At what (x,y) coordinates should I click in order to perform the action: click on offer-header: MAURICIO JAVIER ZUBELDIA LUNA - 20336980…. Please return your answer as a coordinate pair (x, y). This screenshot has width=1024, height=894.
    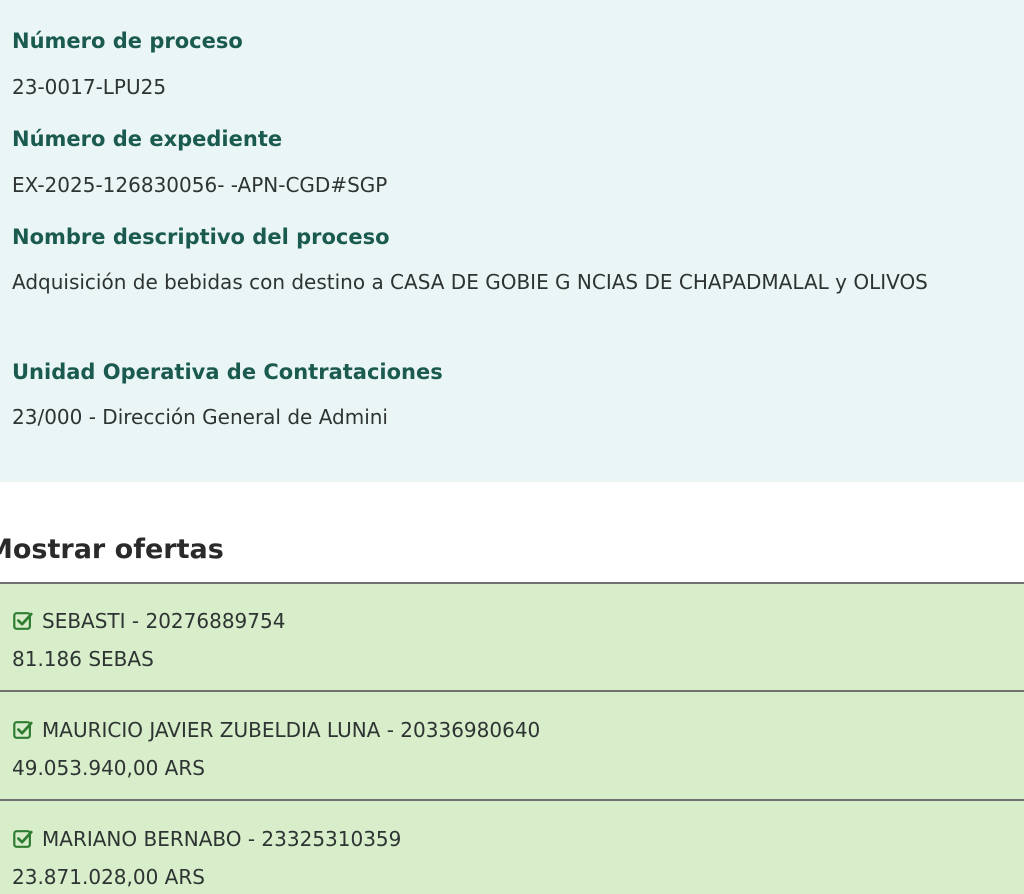
    Looking at the image, I should click on (276, 730).